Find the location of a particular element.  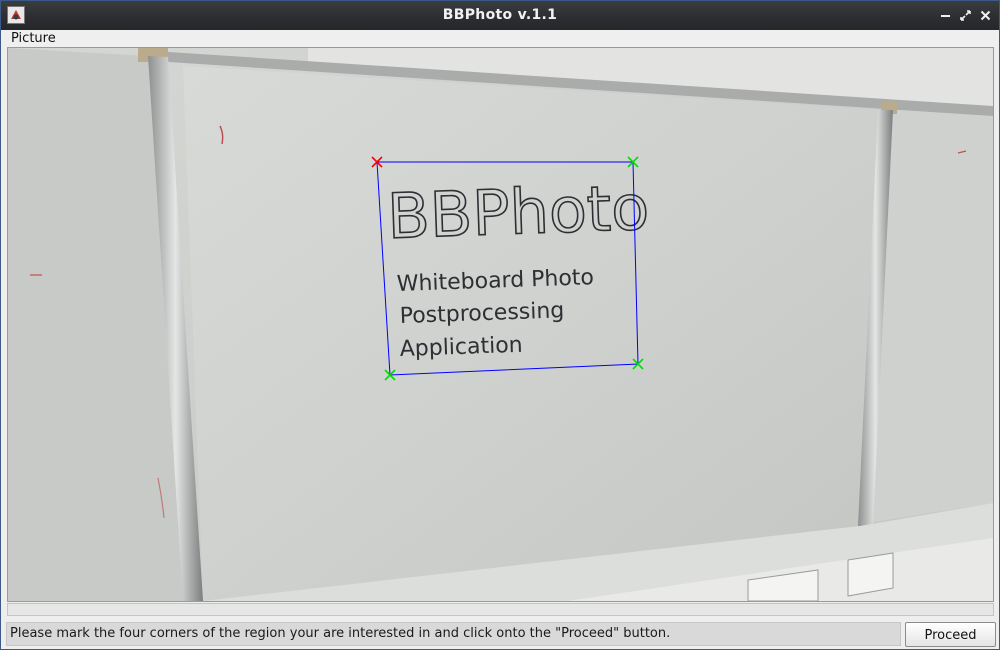

menu-bar: Picture is located at coordinates (500, 38).